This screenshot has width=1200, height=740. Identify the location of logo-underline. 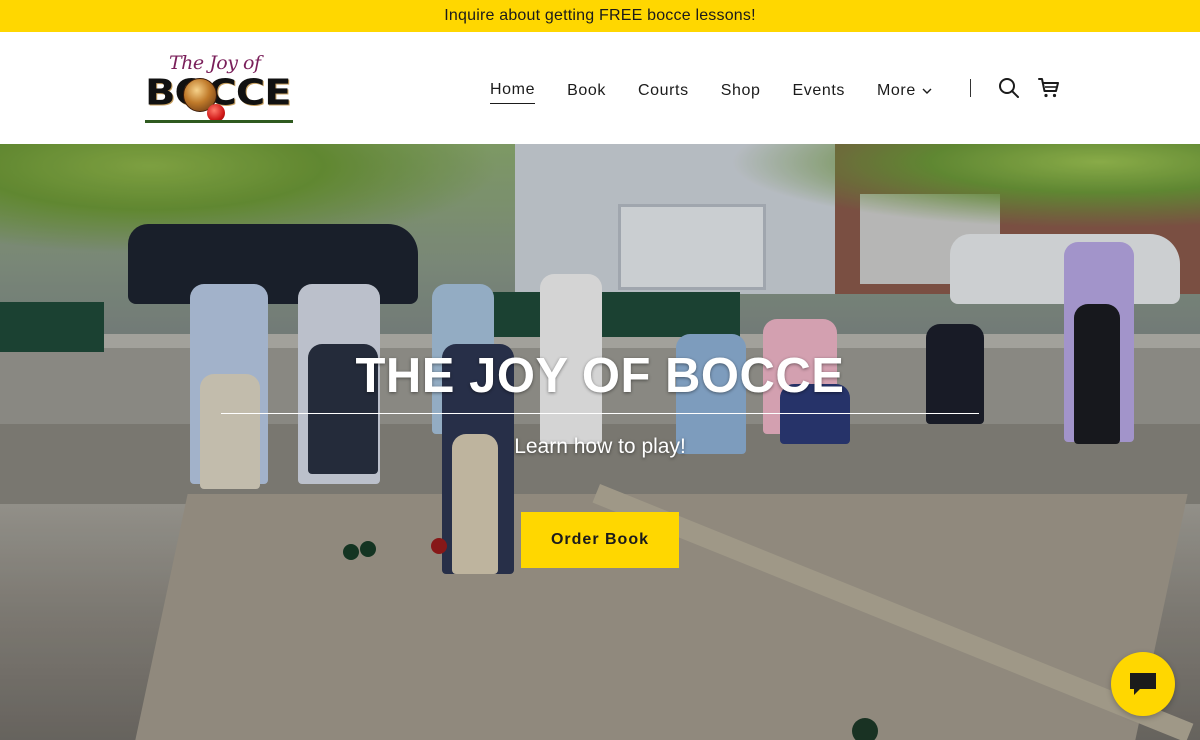
(219, 121).